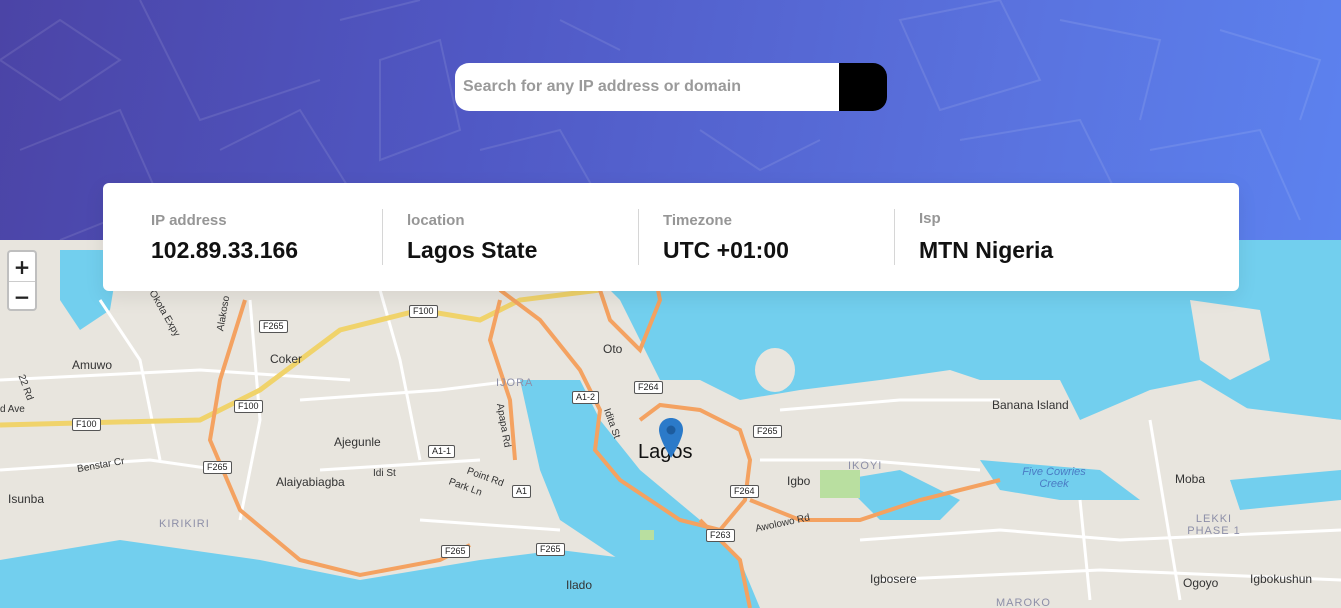 The width and height of the screenshot is (1341, 608). Describe the element at coordinates (22, 296) in the screenshot. I see `zoom-out-button: −` at that location.